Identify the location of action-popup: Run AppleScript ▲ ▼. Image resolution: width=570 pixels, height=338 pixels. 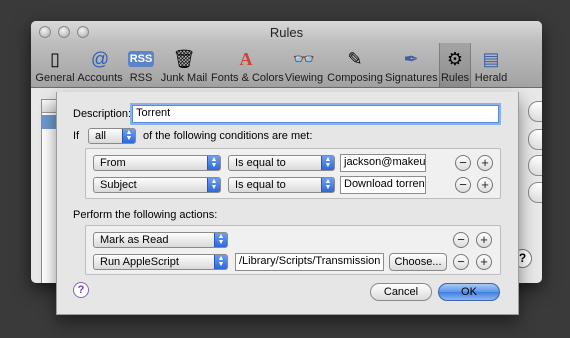
(160, 262).